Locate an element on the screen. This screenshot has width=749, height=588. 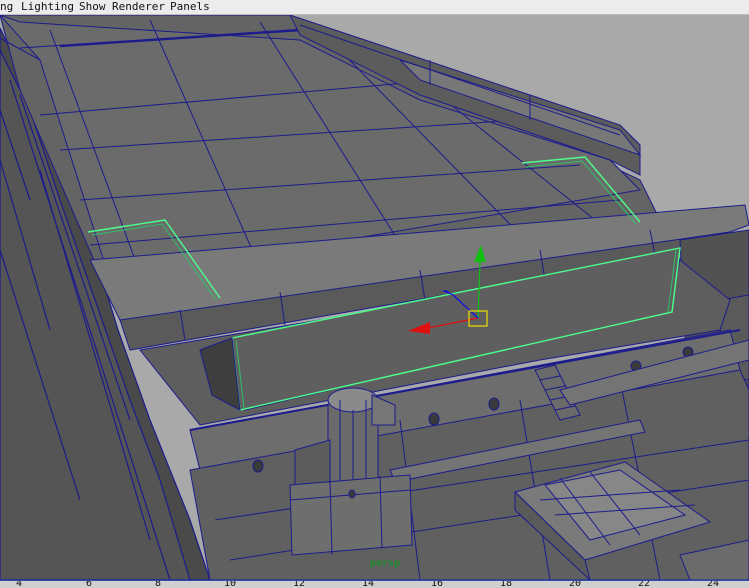
time-slider: 4 6 8 10 12 14 16 18 20 22 24 is located at coordinates (374, 584).